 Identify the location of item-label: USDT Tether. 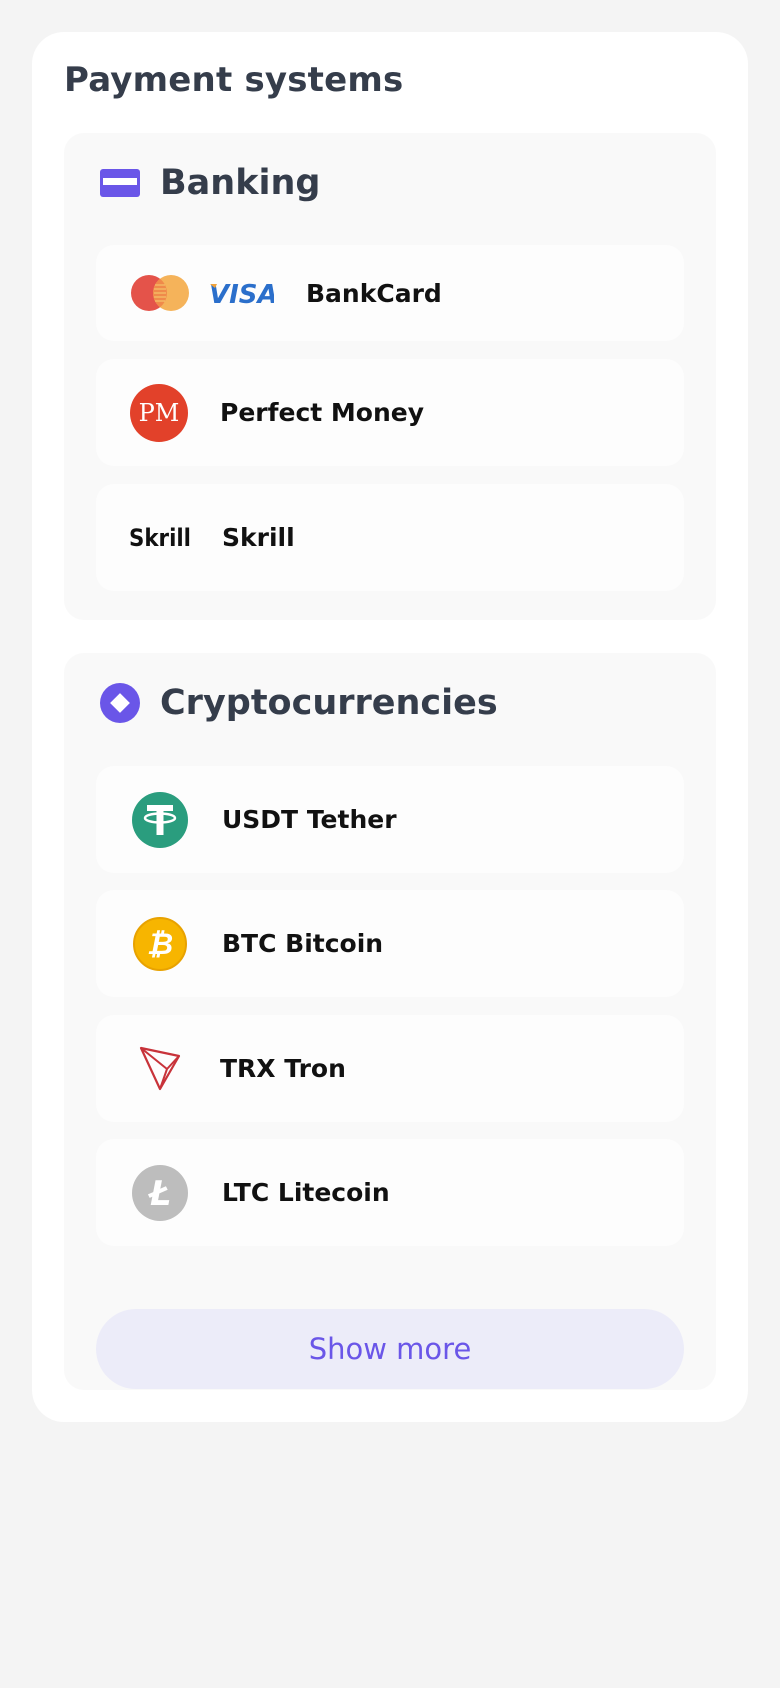
(309, 819).